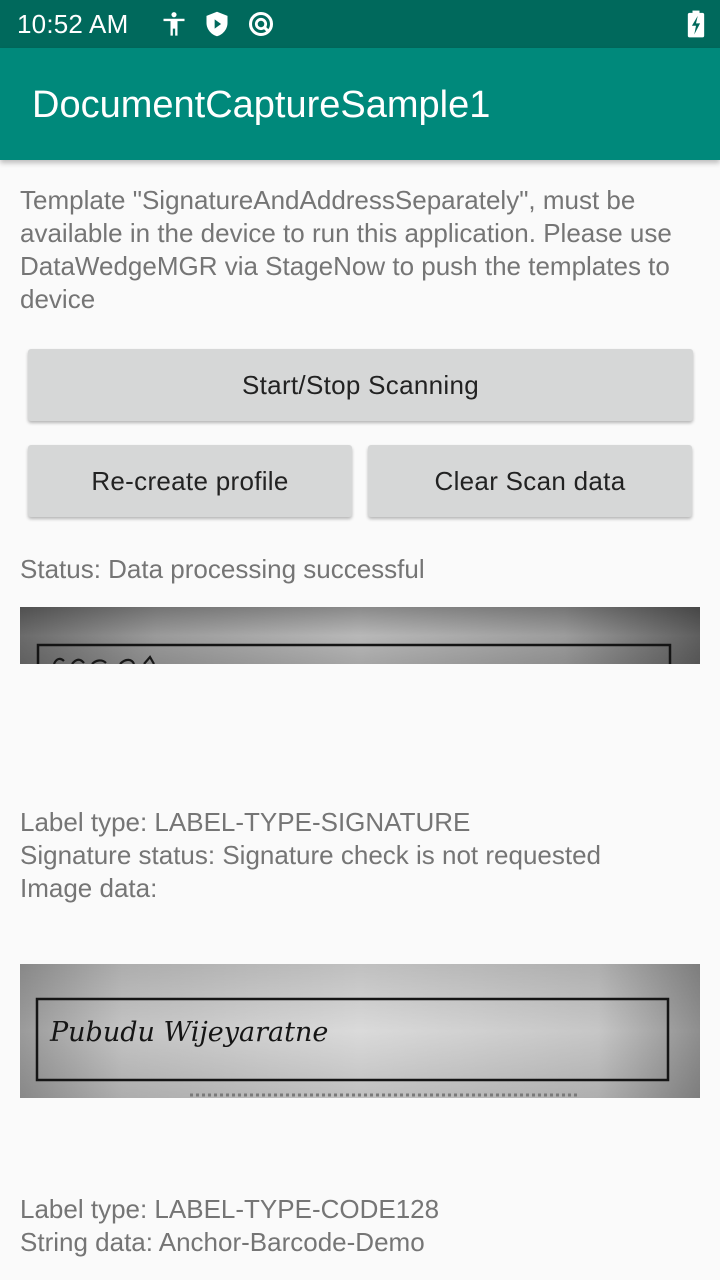 This screenshot has height=1280, width=720. What do you see at coordinates (222, 569) in the screenshot?
I see `status-text: Status: Data processing successful` at bounding box center [222, 569].